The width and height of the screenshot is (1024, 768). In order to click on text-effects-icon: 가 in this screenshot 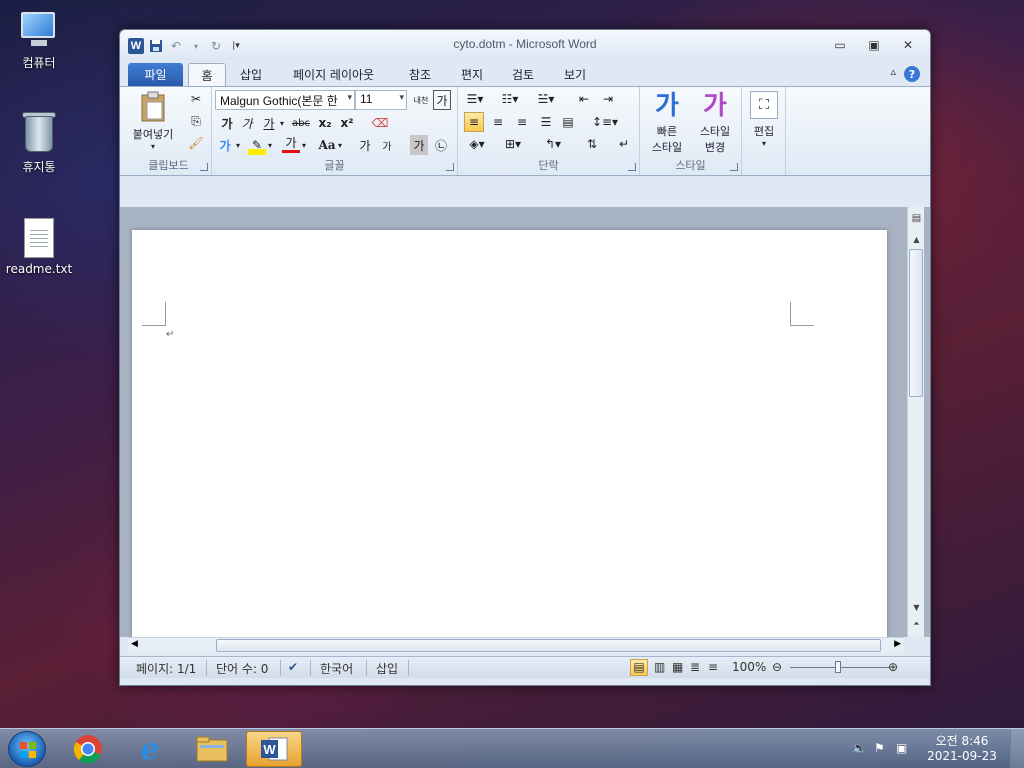, I will do `click(225, 145)`.